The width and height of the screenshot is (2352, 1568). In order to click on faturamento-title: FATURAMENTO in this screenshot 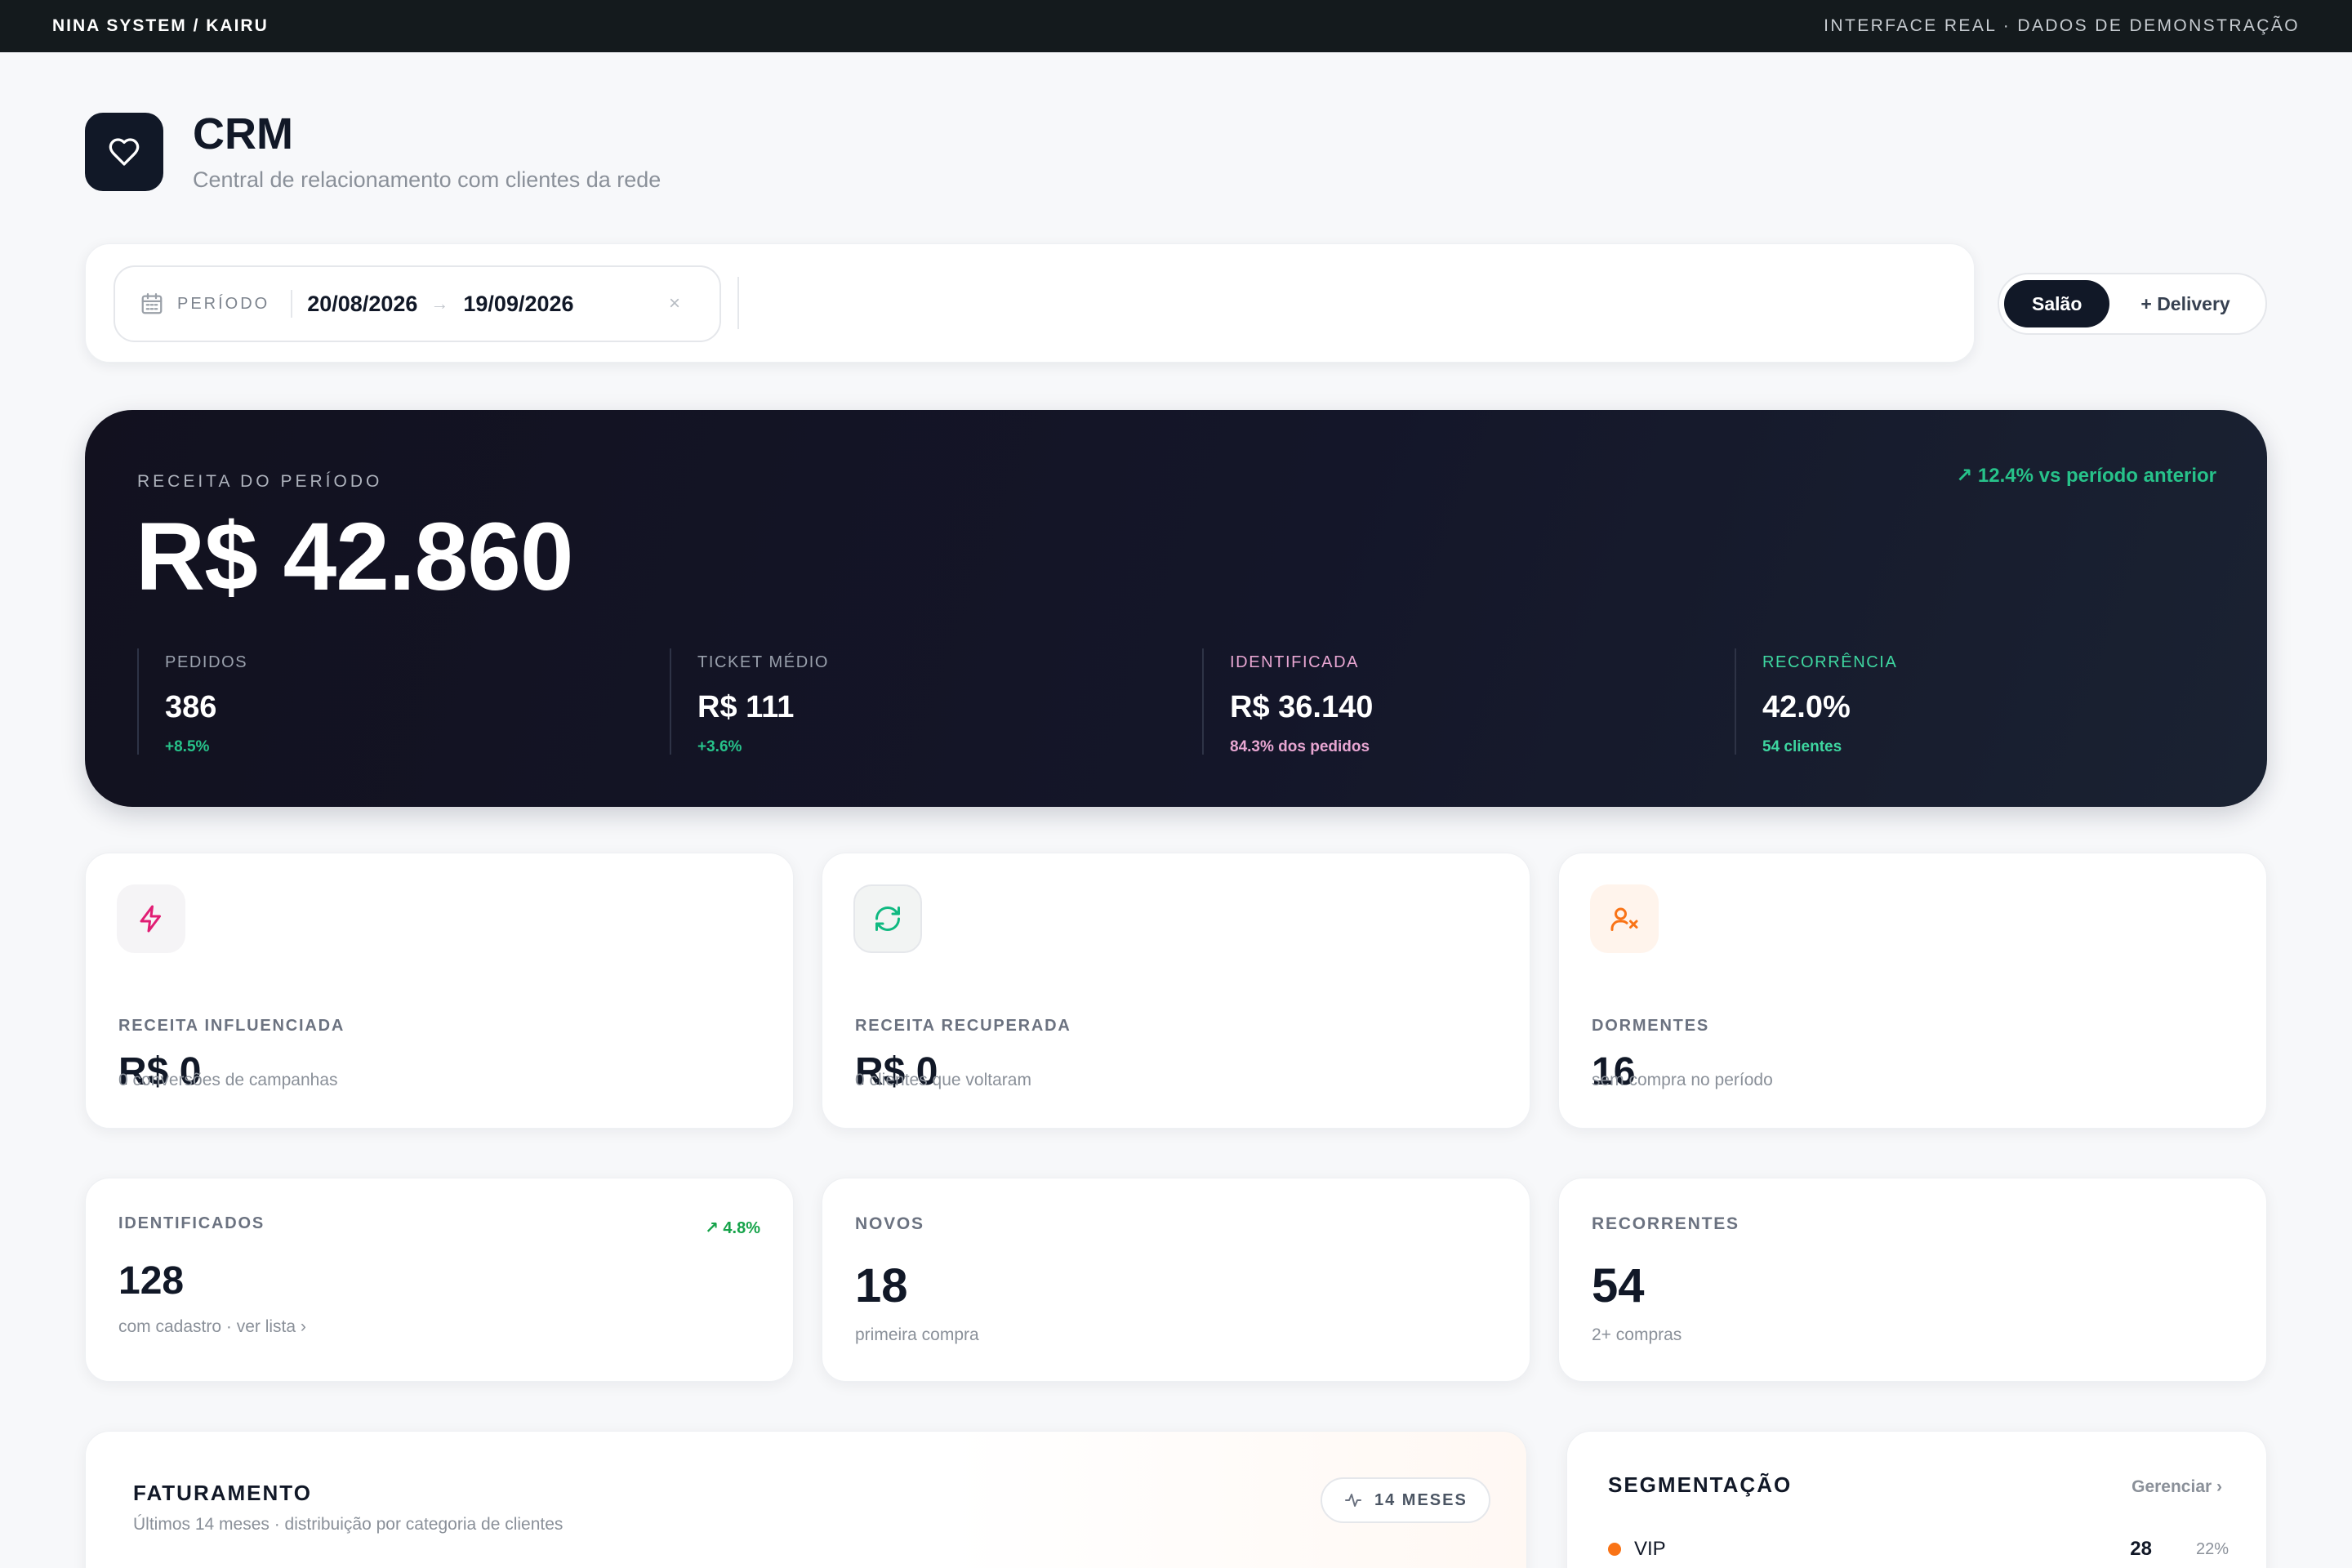, I will do `click(222, 1493)`.